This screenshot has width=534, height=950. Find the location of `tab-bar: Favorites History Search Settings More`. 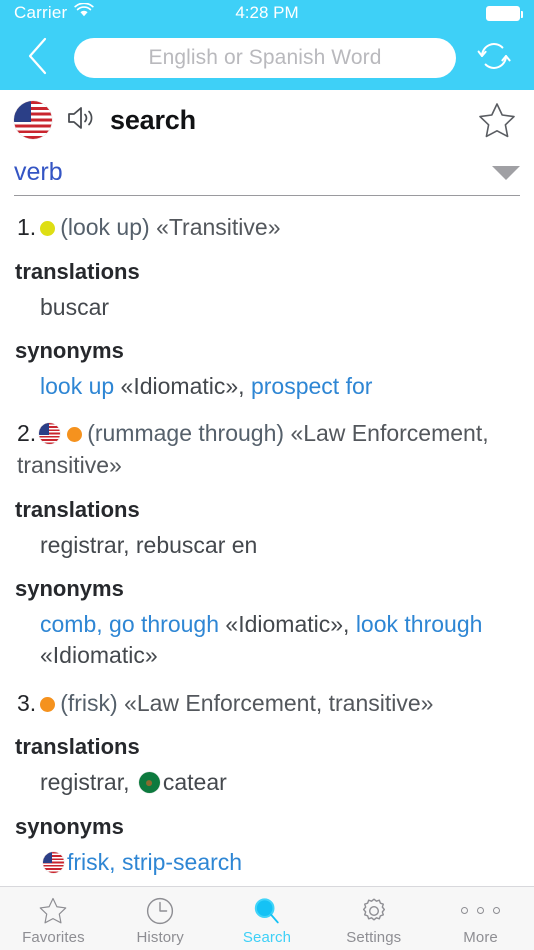

tab-bar: Favorites History Search Settings More is located at coordinates (267, 918).